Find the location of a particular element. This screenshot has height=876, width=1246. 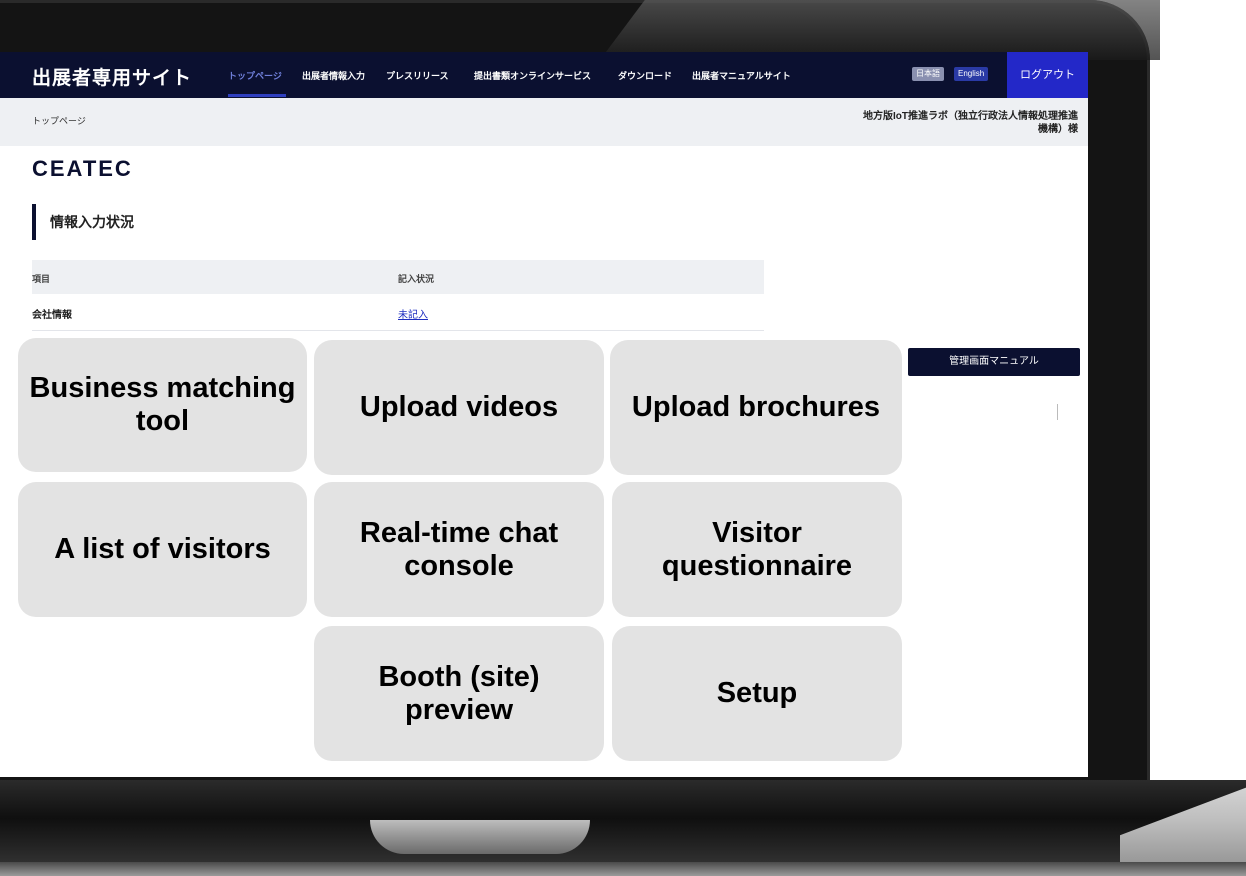

tile-realtime-chat-console: Real-time chat console is located at coordinates (459, 549).